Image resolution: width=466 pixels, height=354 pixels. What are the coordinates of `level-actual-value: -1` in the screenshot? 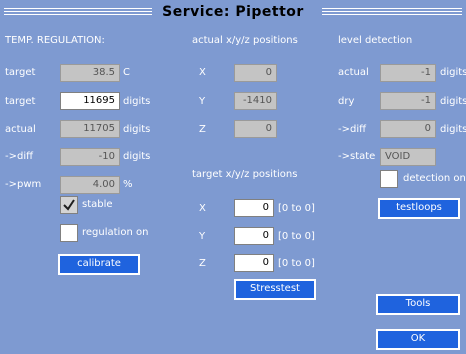 It's located at (408, 73).